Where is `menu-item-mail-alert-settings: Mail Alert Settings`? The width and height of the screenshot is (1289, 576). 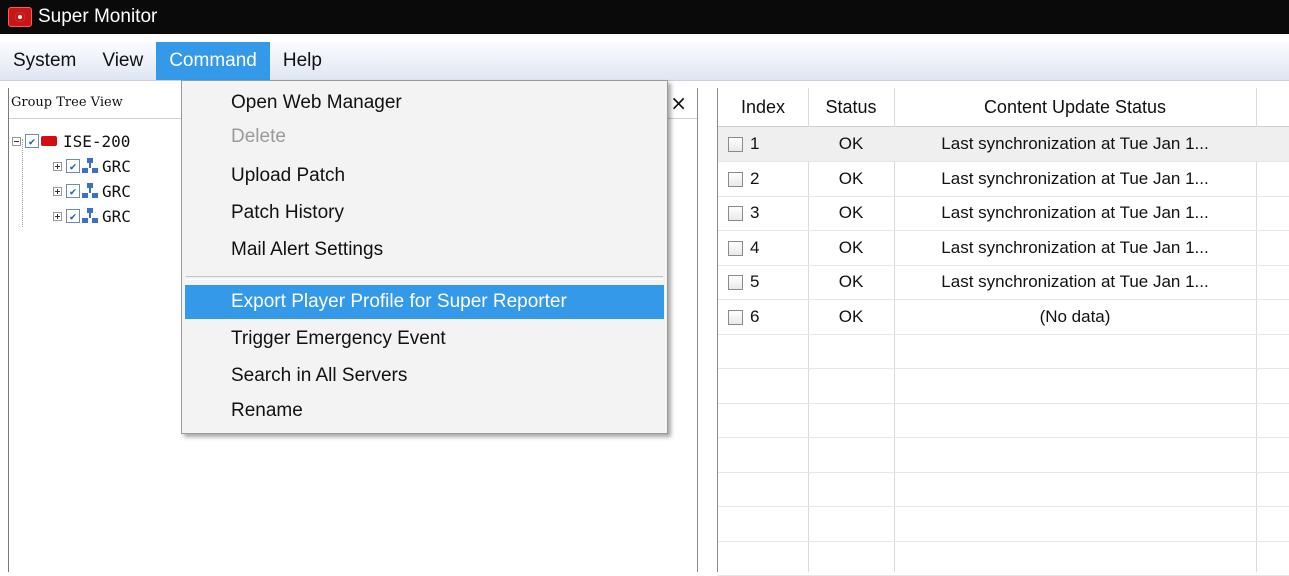 menu-item-mail-alert-settings: Mail Alert Settings is located at coordinates (424, 250).